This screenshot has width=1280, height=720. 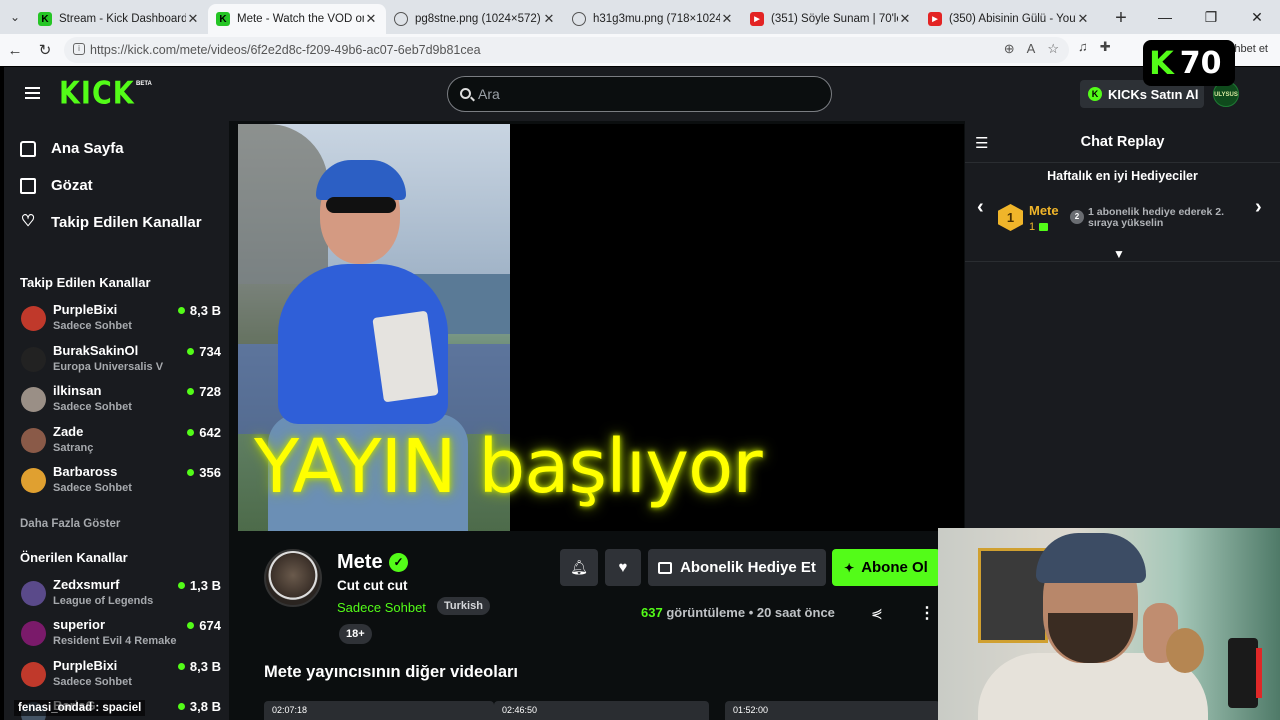 I want to click on viewer-count: 3,8 B, so click(x=199, y=706).